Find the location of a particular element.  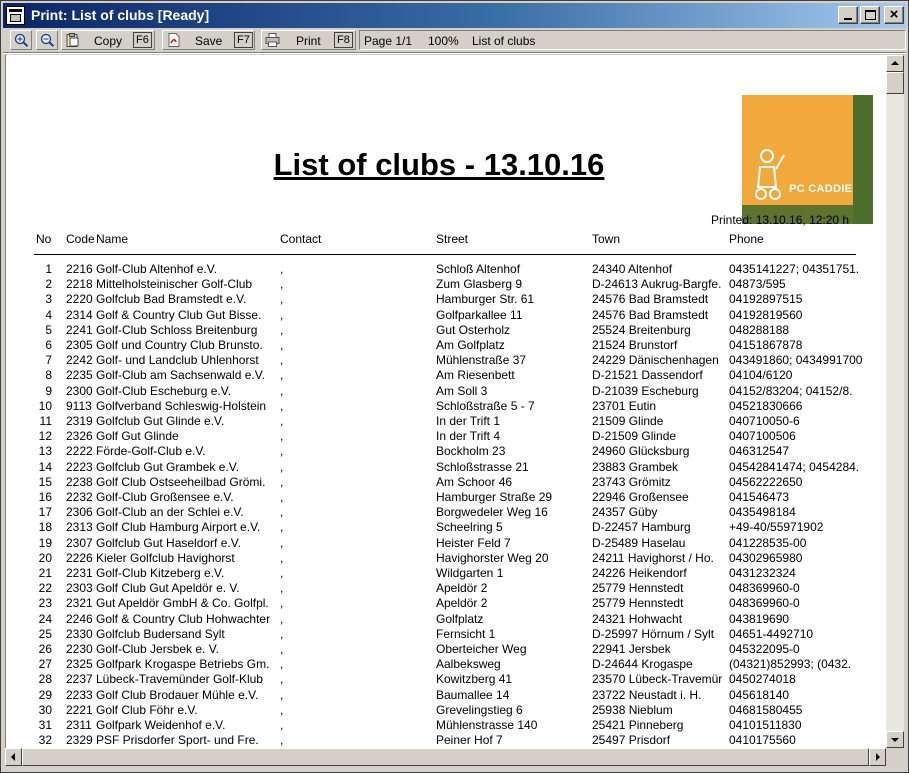

cell-code: 2305 is located at coordinates (79, 345).